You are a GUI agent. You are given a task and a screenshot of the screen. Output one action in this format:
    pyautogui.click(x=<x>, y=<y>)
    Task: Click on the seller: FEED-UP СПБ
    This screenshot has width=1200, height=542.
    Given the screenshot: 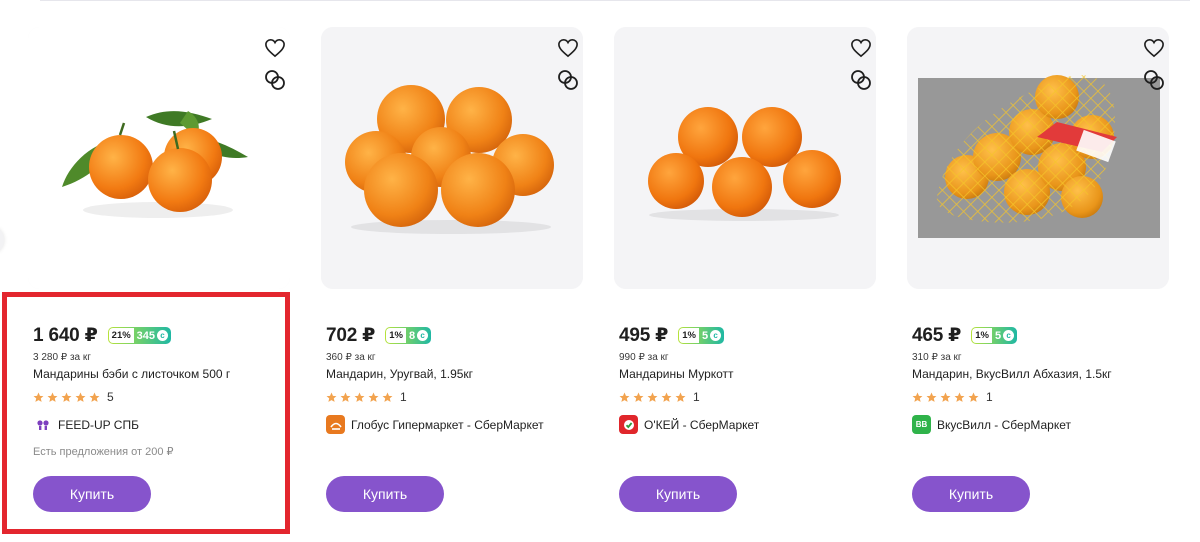 What is the action you would take?
    pyautogui.click(x=86, y=424)
    